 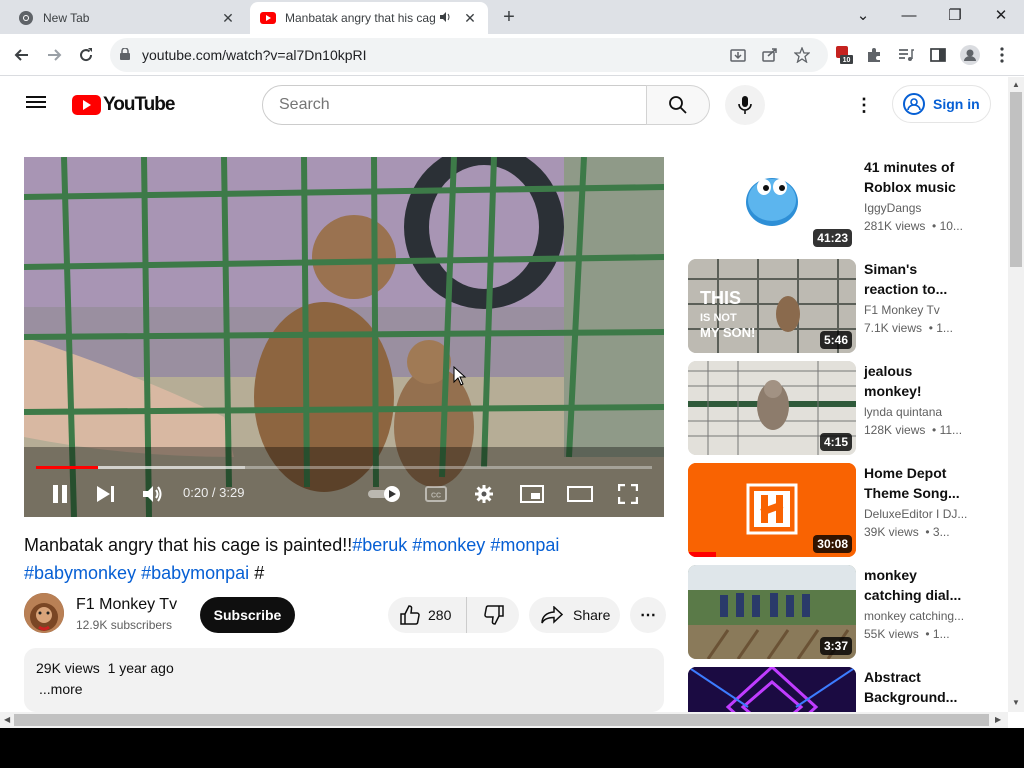 What do you see at coordinates (863, 15) in the screenshot?
I see `tab-search-chevron-icon: ⌄` at bounding box center [863, 15].